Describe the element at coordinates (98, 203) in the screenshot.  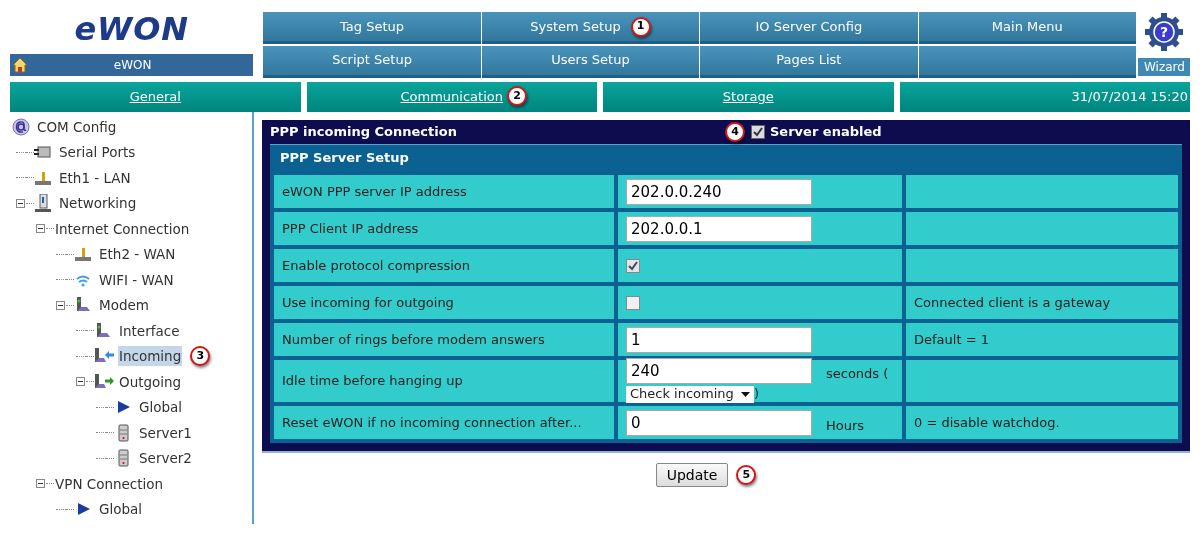
I see `tree-item: Networking` at that location.